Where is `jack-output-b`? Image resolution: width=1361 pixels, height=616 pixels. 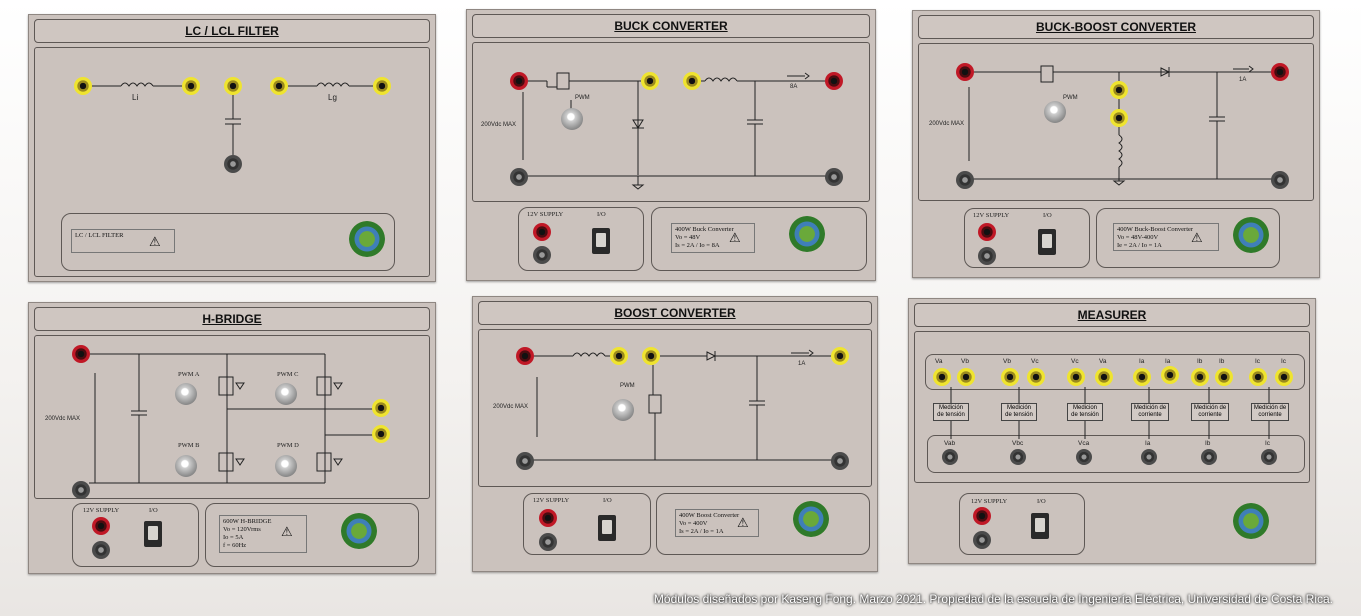
jack-output-b is located at coordinates (381, 434).